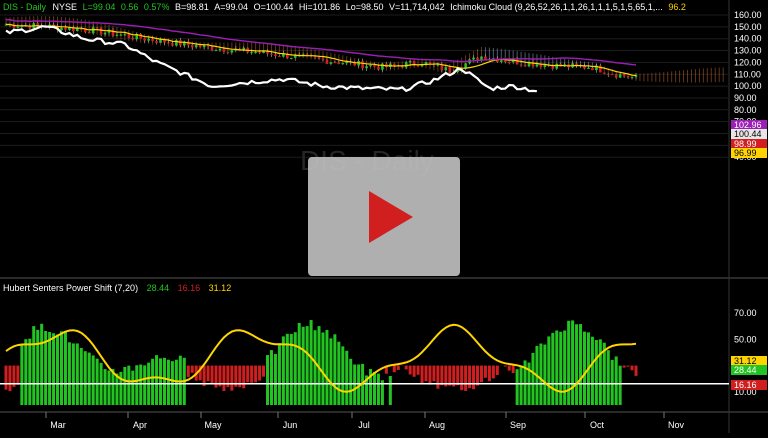 The height and width of the screenshot is (438, 768). What do you see at coordinates (364, 425) in the screenshot?
I see `month-label: Jul` at bounding box center [364, 425].